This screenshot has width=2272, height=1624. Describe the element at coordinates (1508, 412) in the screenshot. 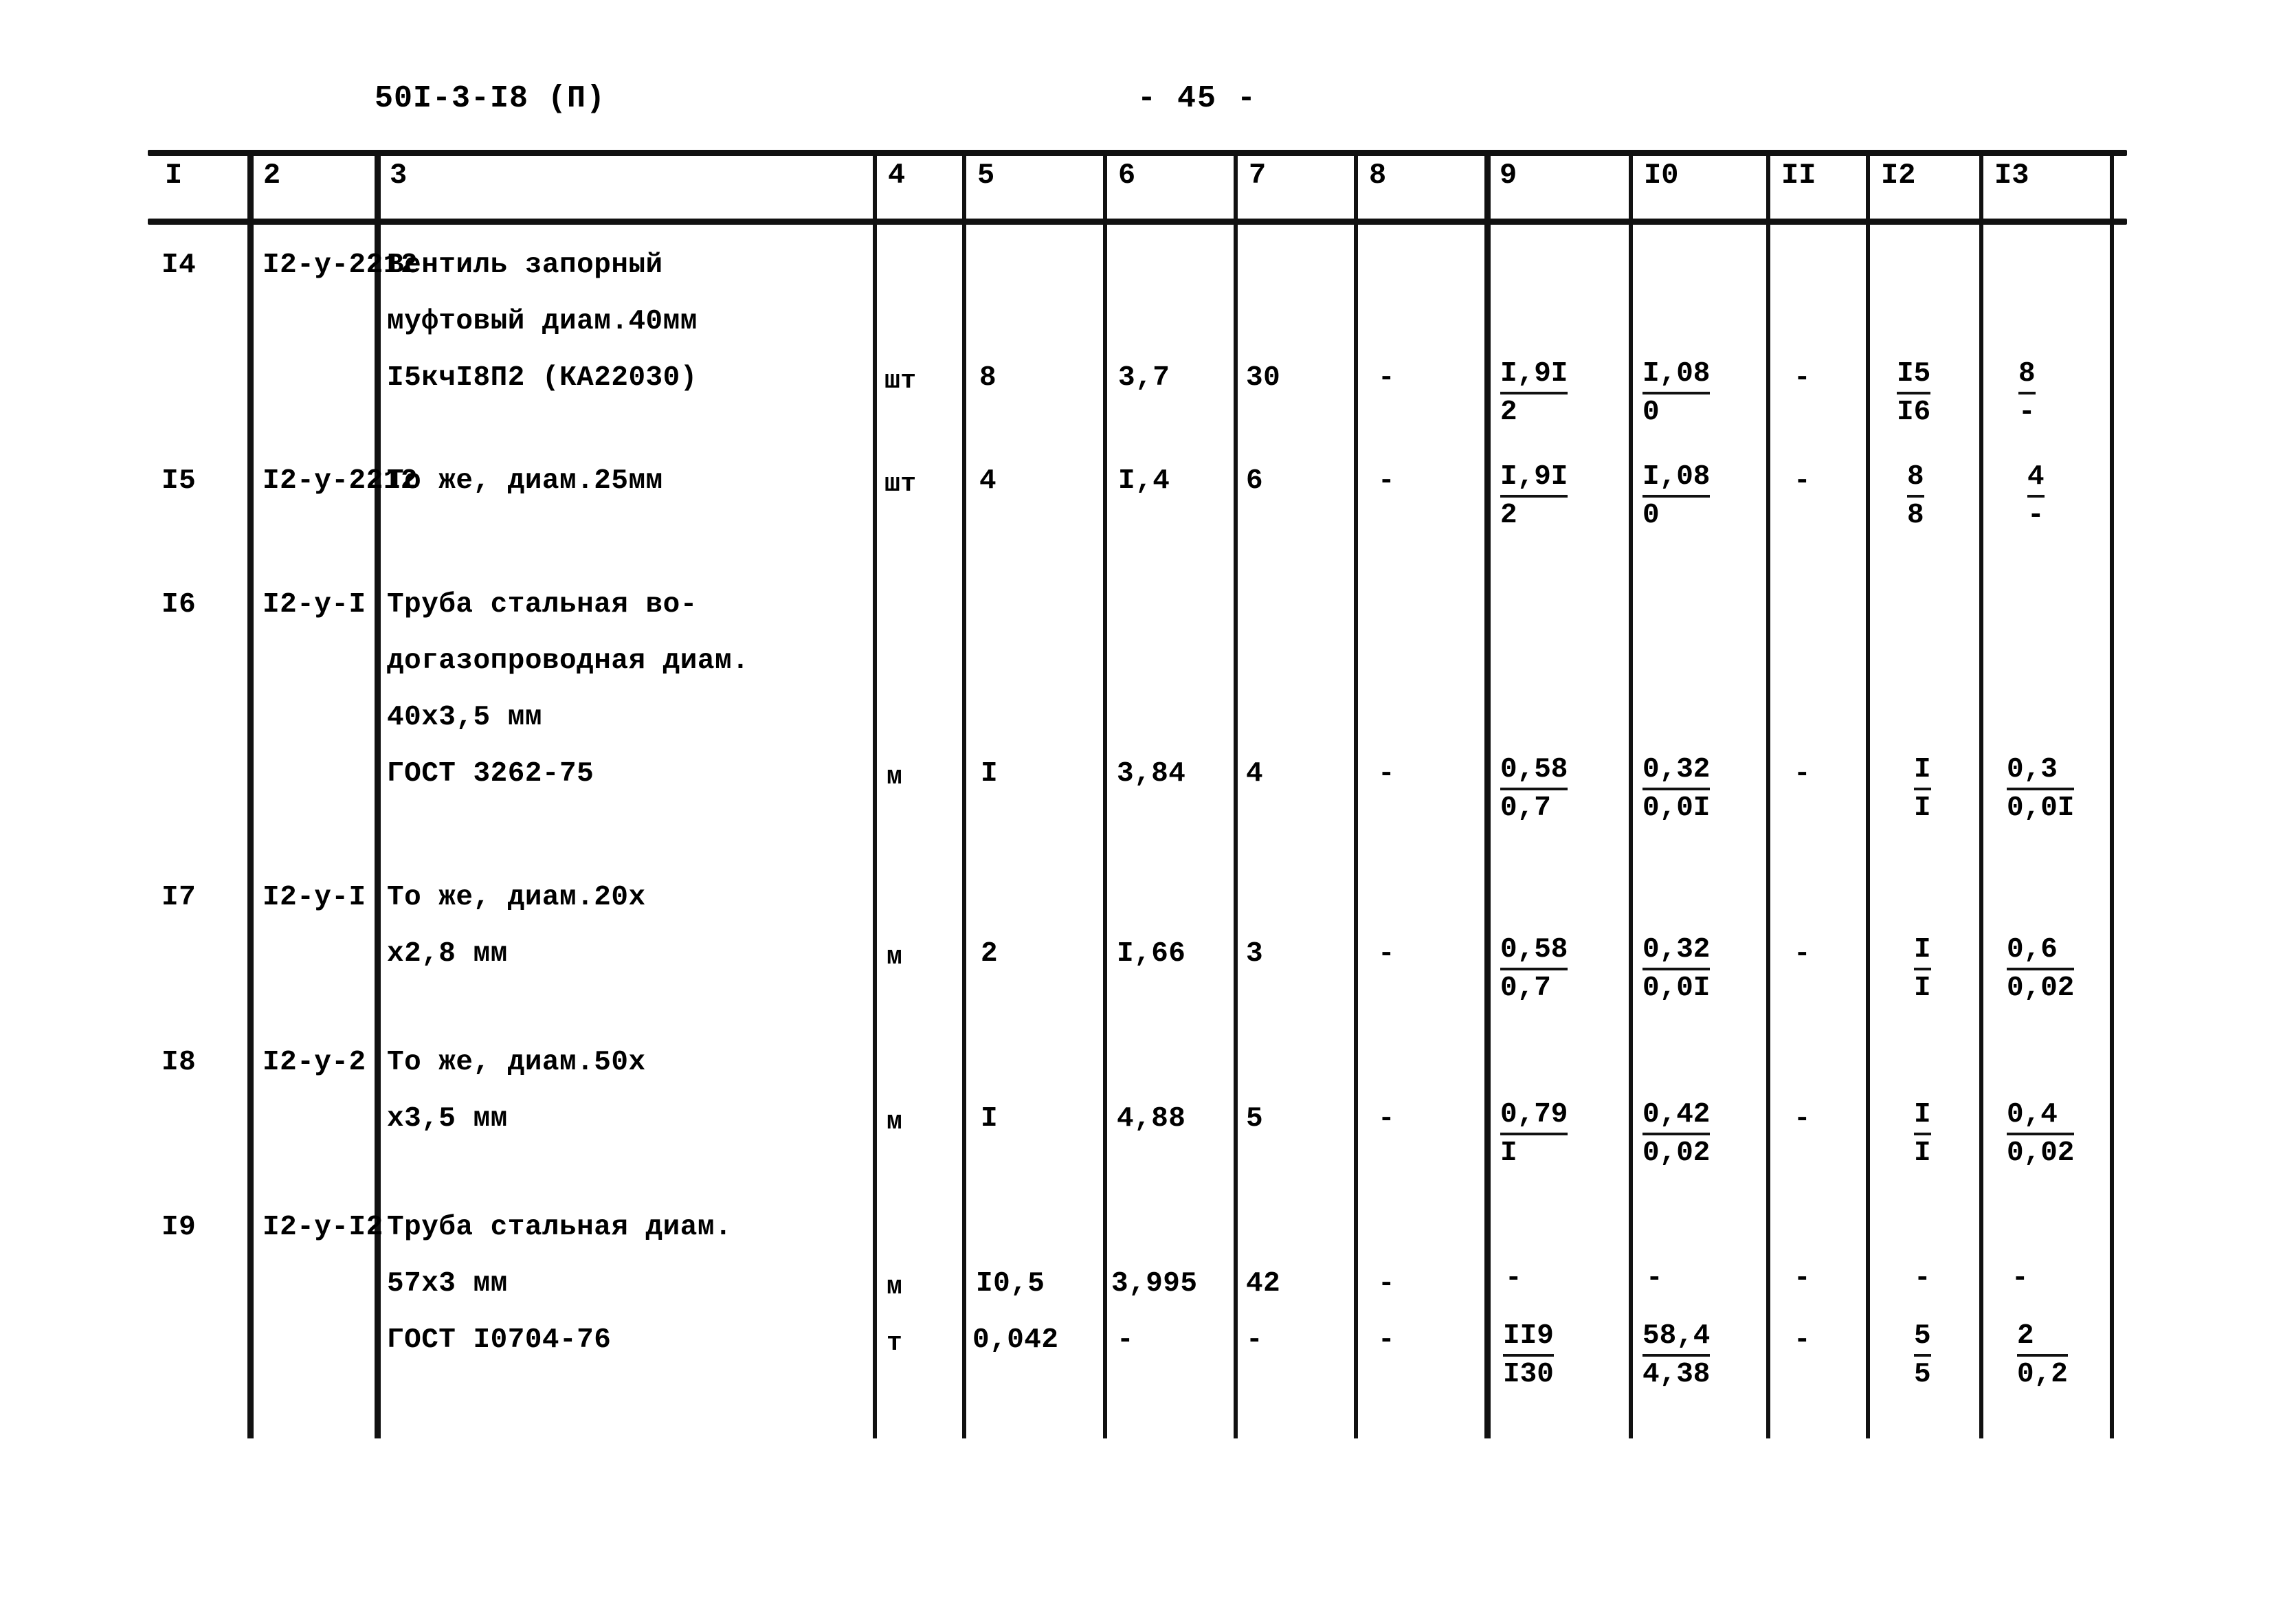

I see `fraction-denominator: 2` at that location.